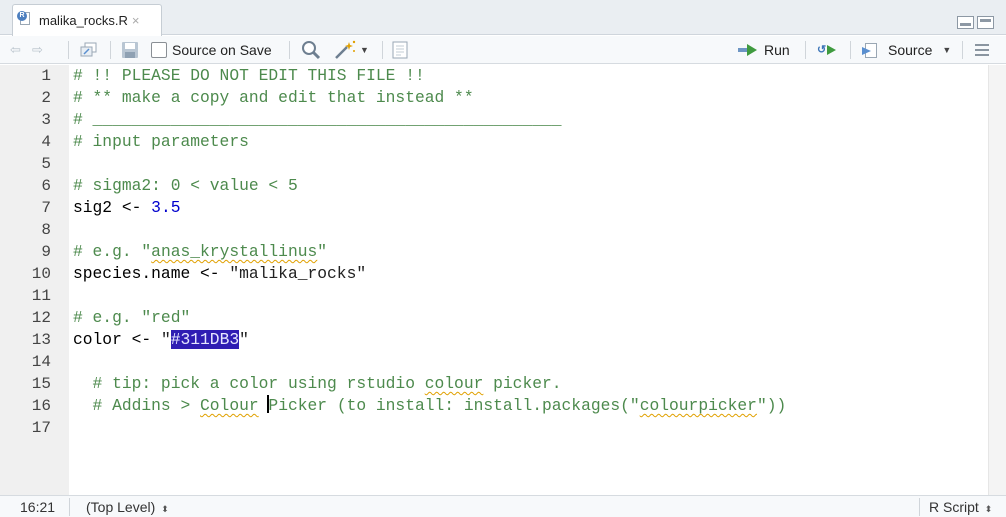 This screenshot has height=517, width=1006. Describe the element at coordinates (749, 50) in the screenshot. I see `run-icon` at that location.